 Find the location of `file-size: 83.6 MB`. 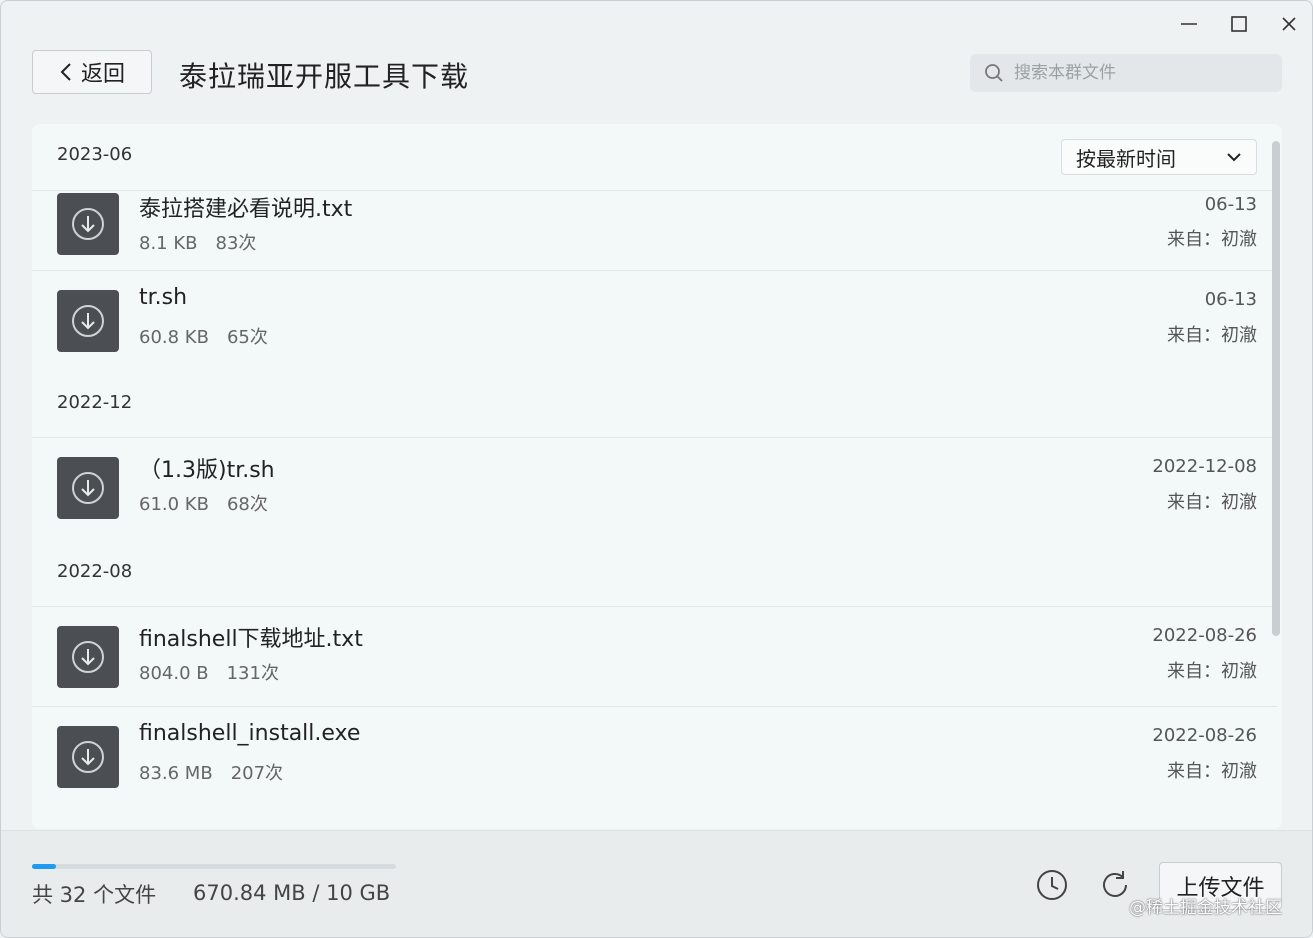

file-size: 83.6 MB is located at coordinates (176, 773).